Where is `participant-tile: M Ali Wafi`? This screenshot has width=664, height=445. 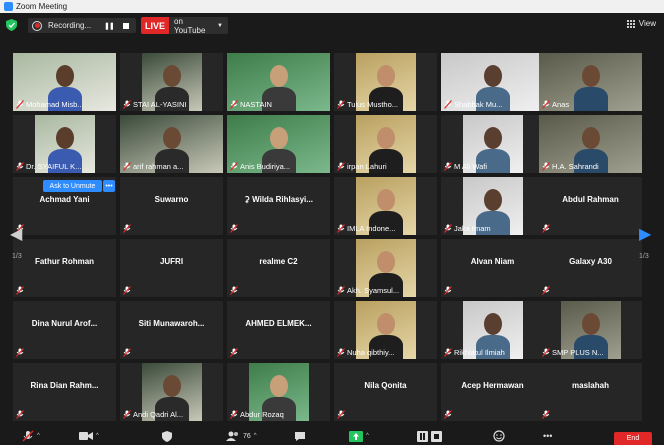
participant-tile: M Ali Wafi is located at coordinates (492, 144).